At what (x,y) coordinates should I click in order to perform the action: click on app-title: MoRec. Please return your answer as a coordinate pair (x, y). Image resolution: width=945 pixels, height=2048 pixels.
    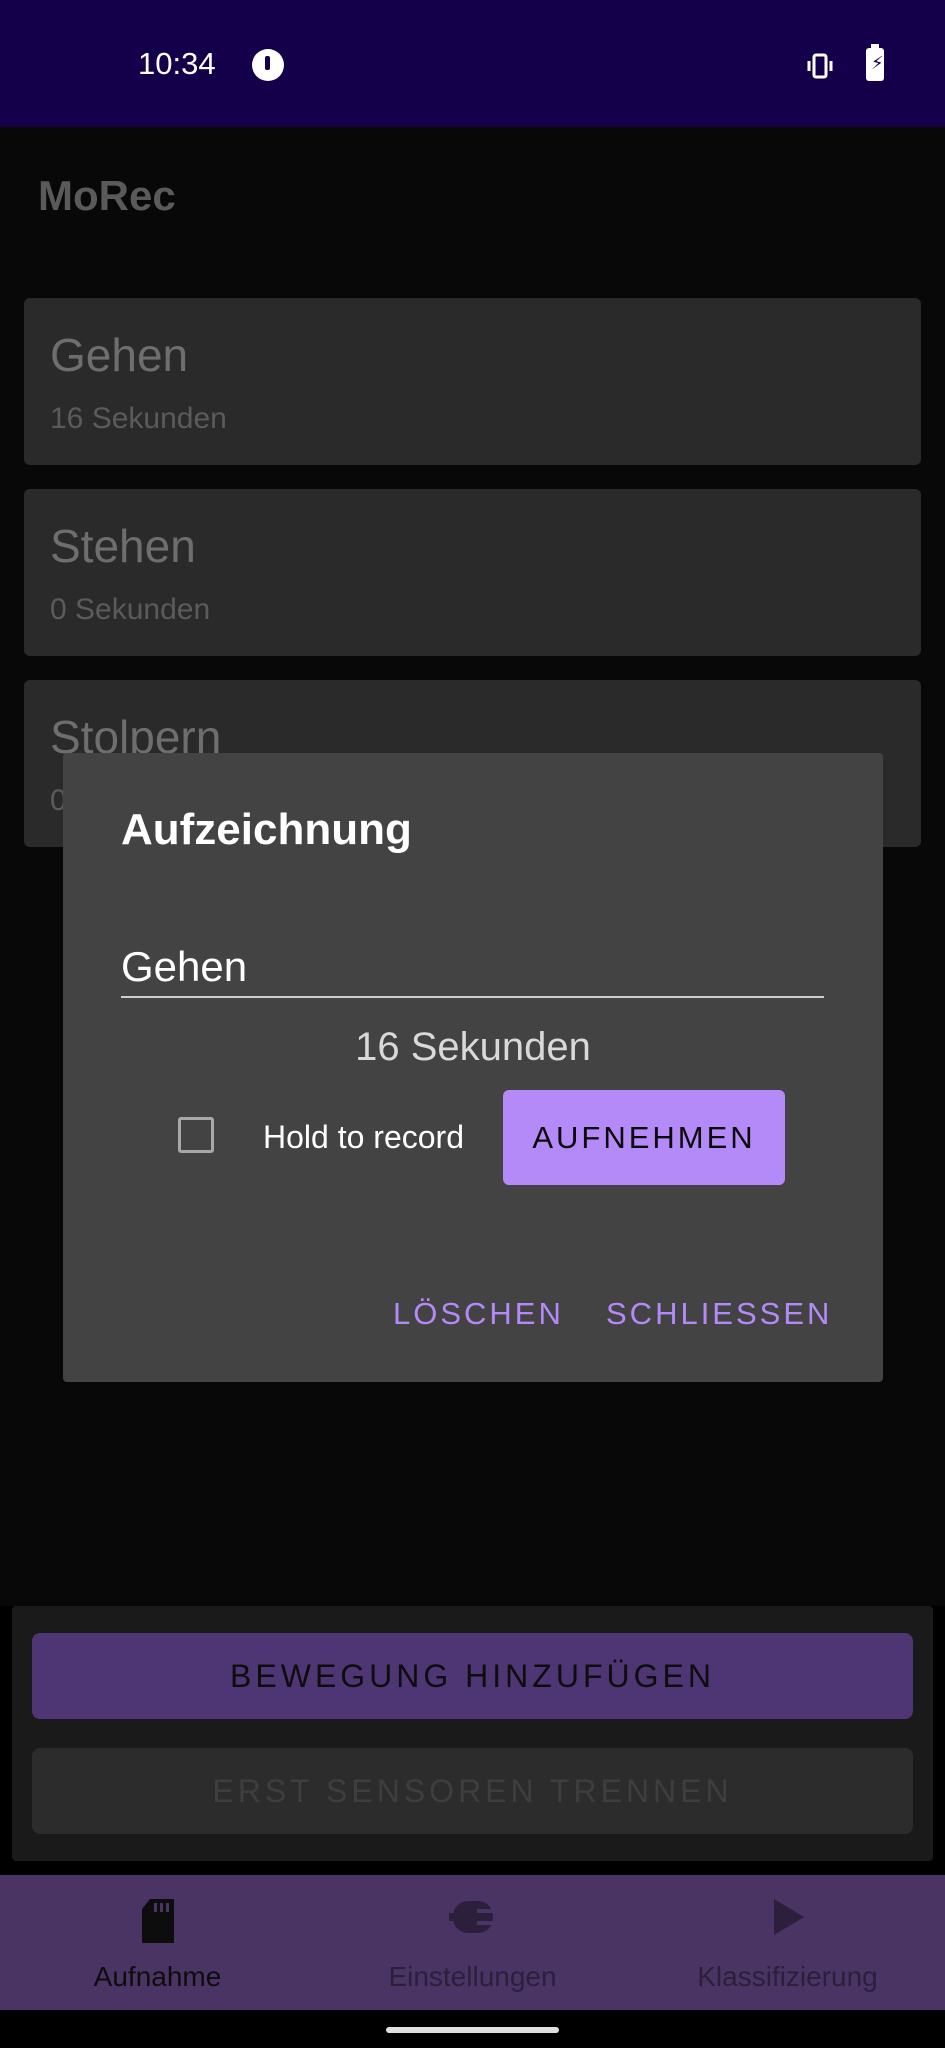
    Looking at the image, I should click on (107, 195).